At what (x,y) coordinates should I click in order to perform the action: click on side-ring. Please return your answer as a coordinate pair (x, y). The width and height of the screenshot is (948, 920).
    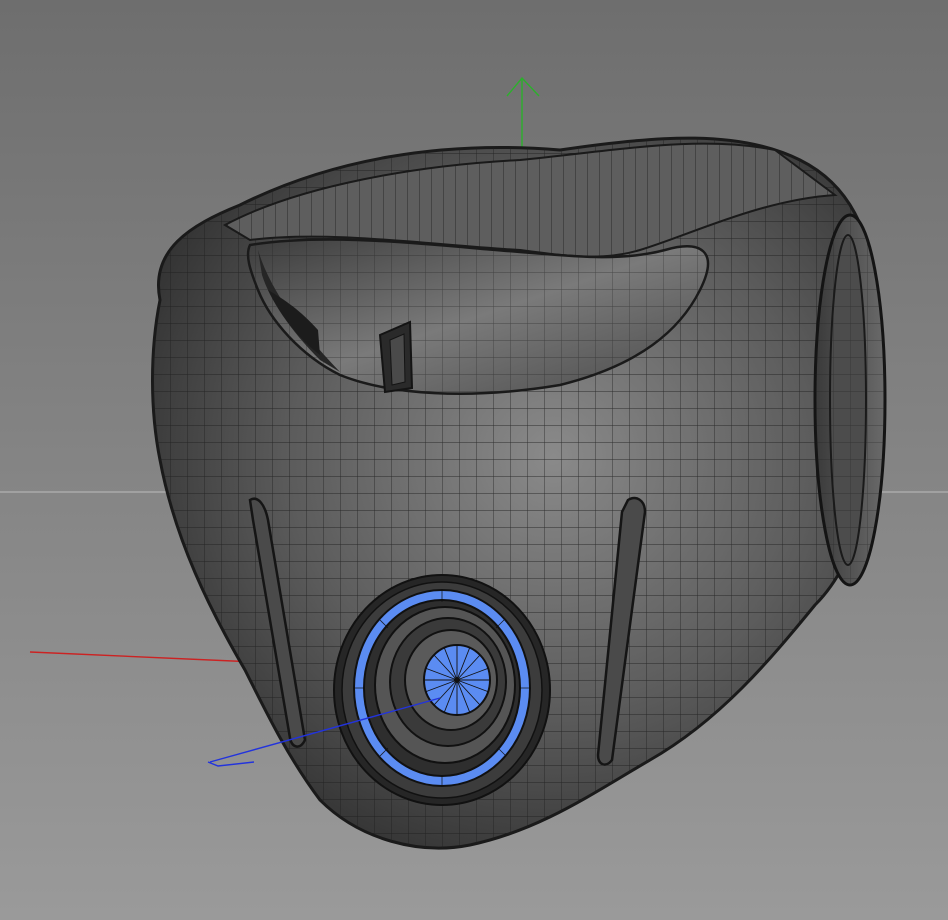
    Looking at the image, I should click on (850, 400).